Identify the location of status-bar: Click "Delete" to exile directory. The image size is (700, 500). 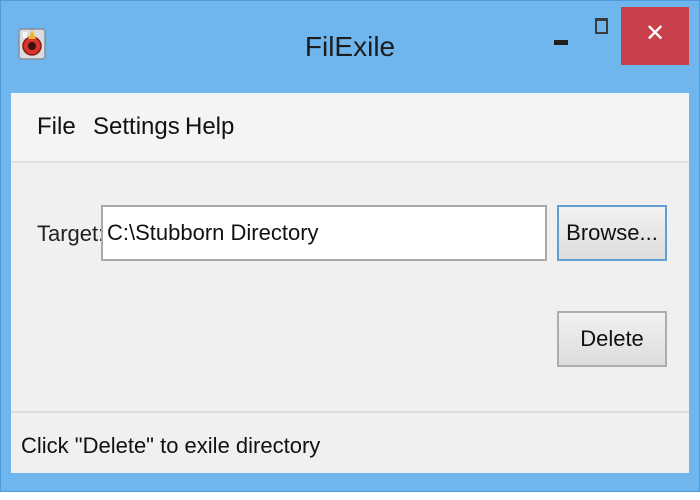
(350, 443).